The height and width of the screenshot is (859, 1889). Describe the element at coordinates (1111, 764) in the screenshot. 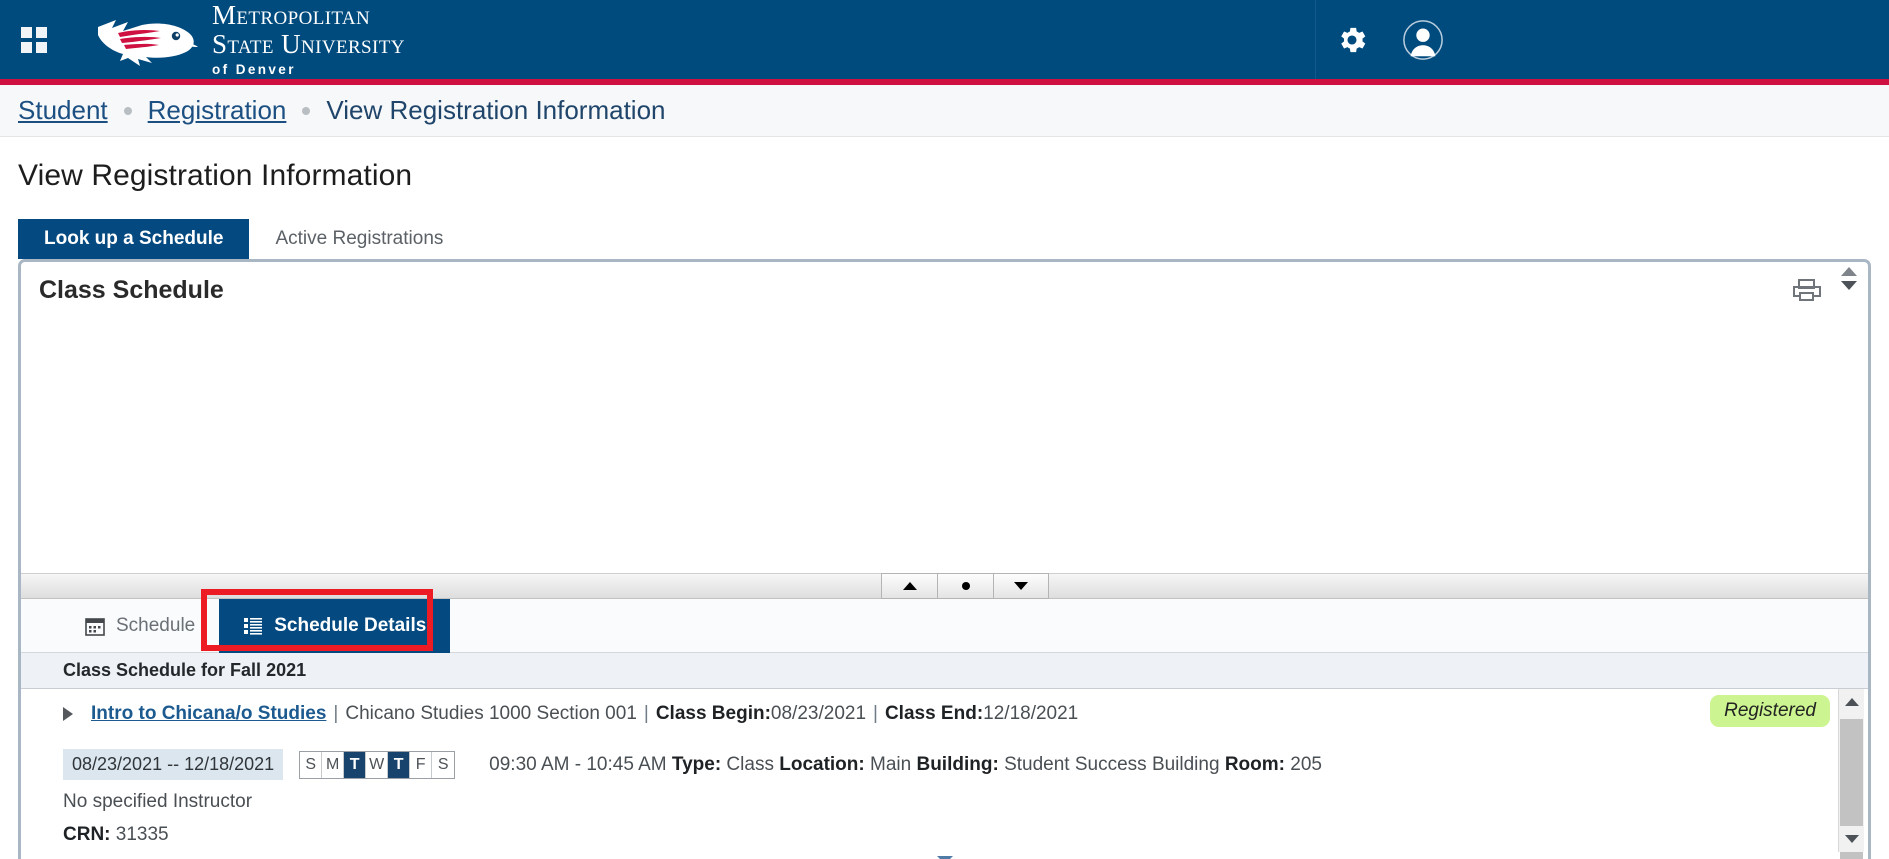

I see `building-value: Student Success Building` at that location.